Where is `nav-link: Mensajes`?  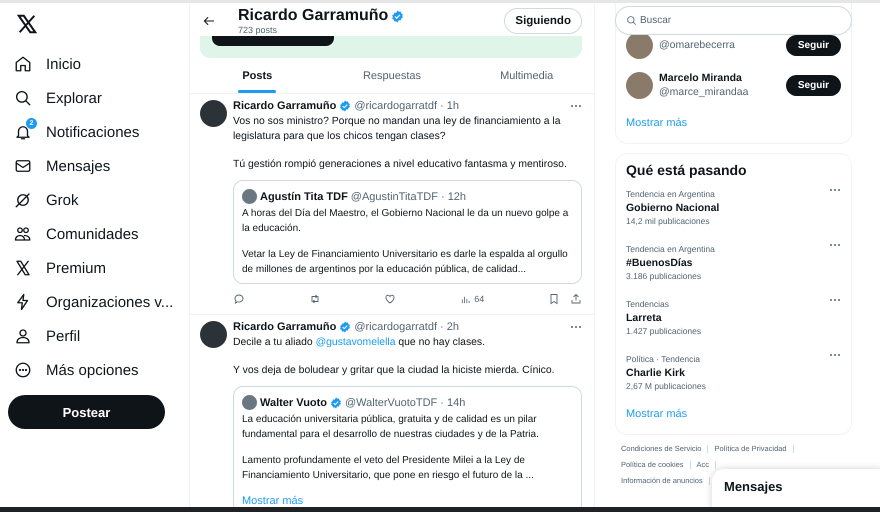
nav-link: Mensajes is located at coordinates (97, 166).